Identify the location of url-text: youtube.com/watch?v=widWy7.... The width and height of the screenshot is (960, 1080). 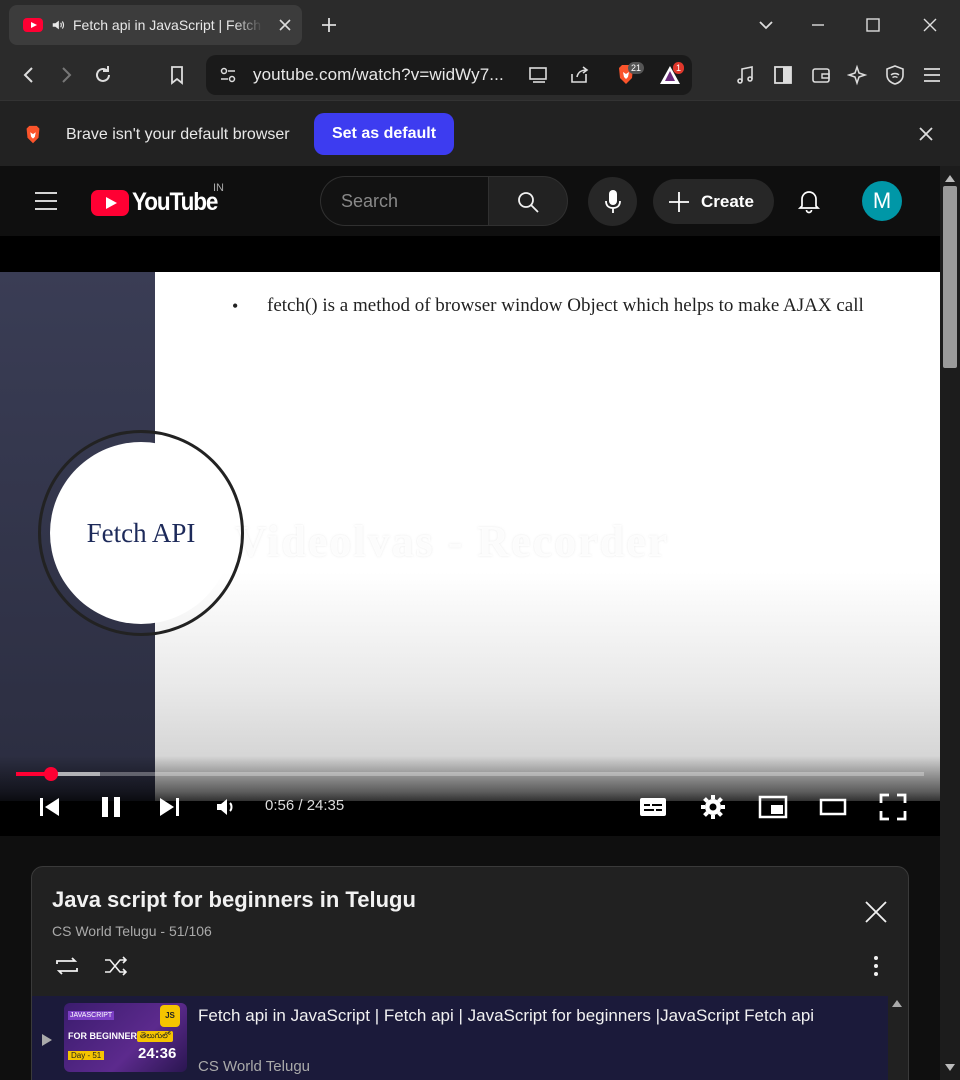
(378, 74).